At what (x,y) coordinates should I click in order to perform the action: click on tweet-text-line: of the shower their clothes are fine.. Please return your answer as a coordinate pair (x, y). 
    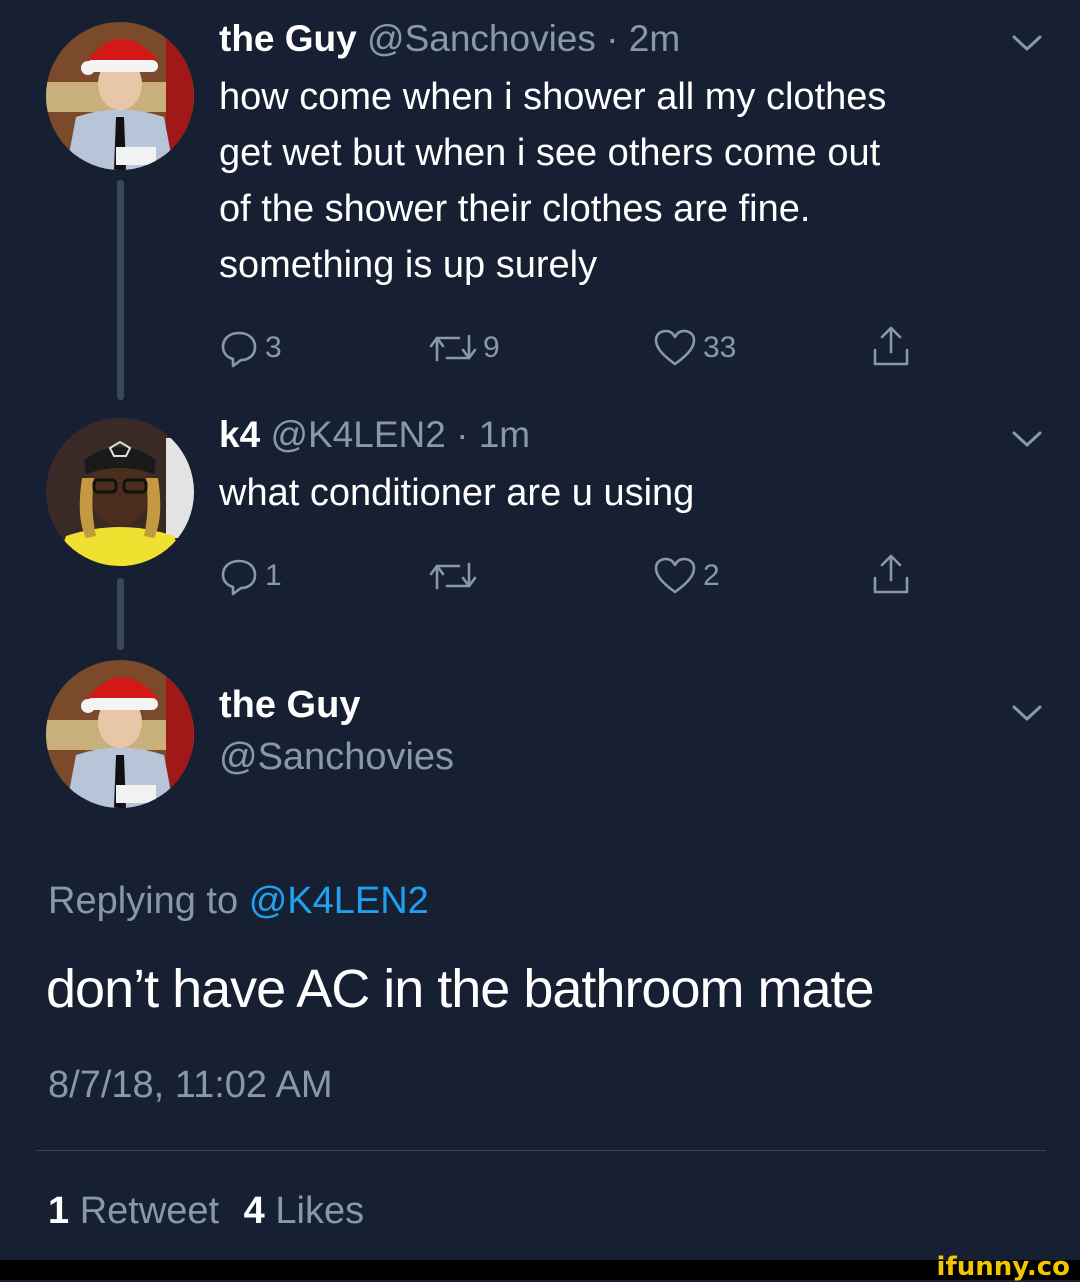
    Looking at the image, I should click on (515, 209).